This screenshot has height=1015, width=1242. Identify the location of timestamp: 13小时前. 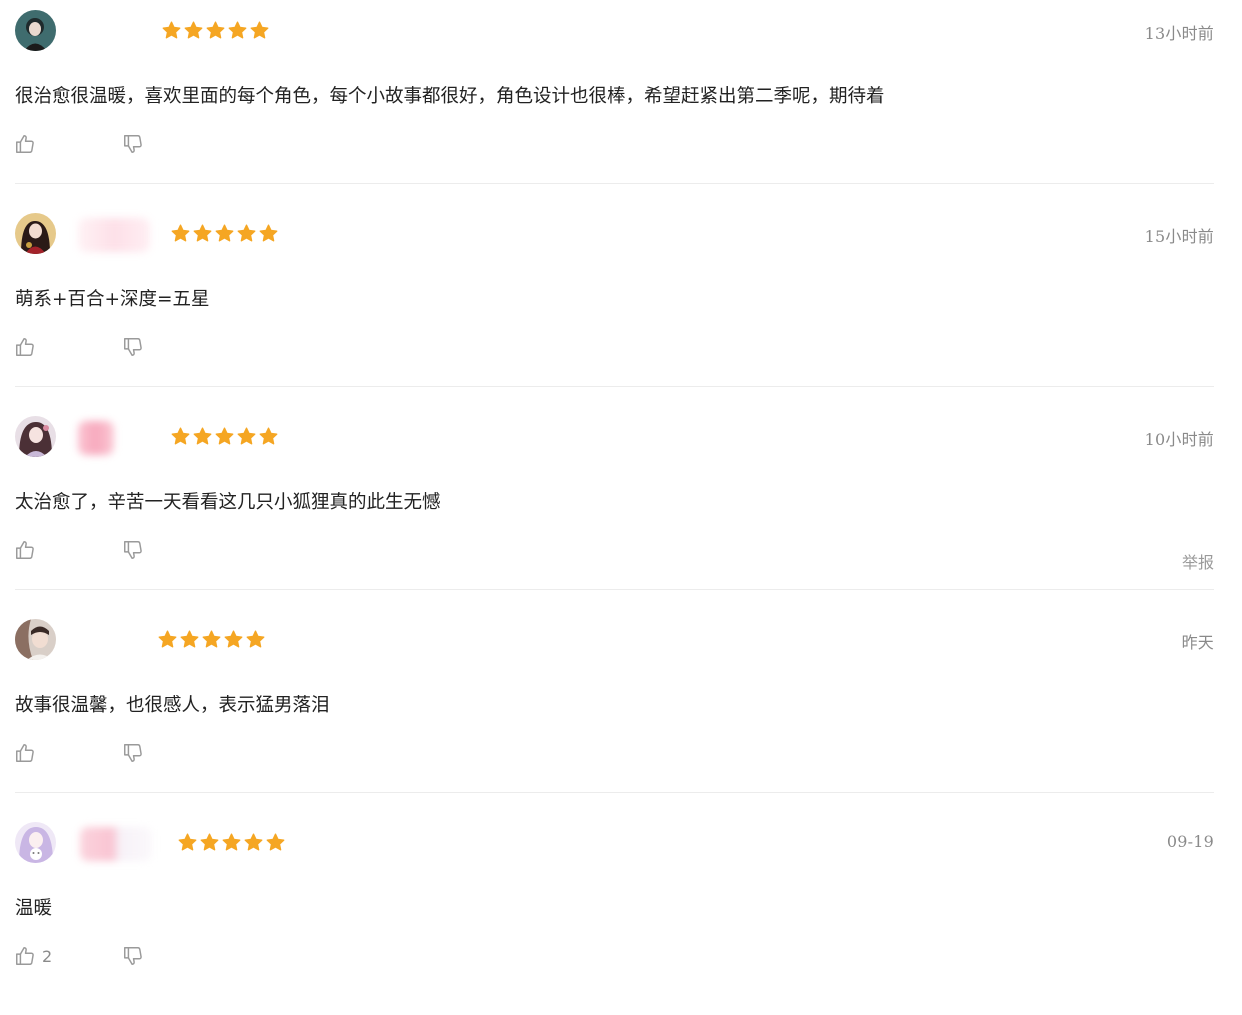
(1179, 33).